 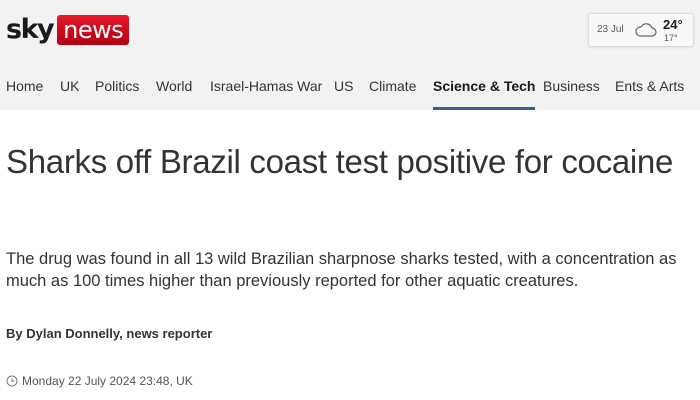 I want to click on weather-low-temp: 17°, so click(x=671, y=38).